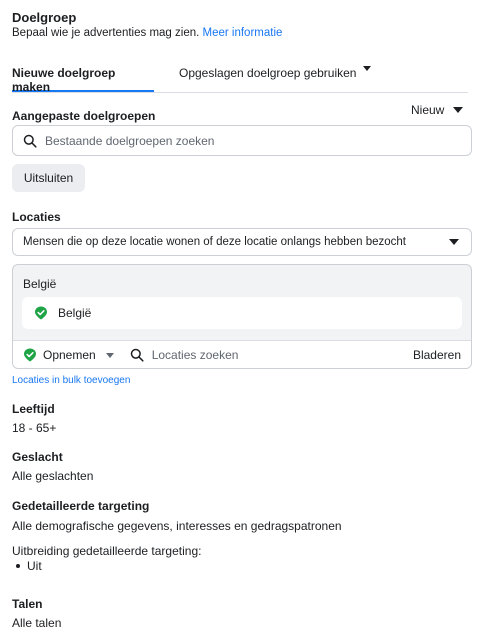  I want to click on gender-label: Geslacht, so click(37, 457).